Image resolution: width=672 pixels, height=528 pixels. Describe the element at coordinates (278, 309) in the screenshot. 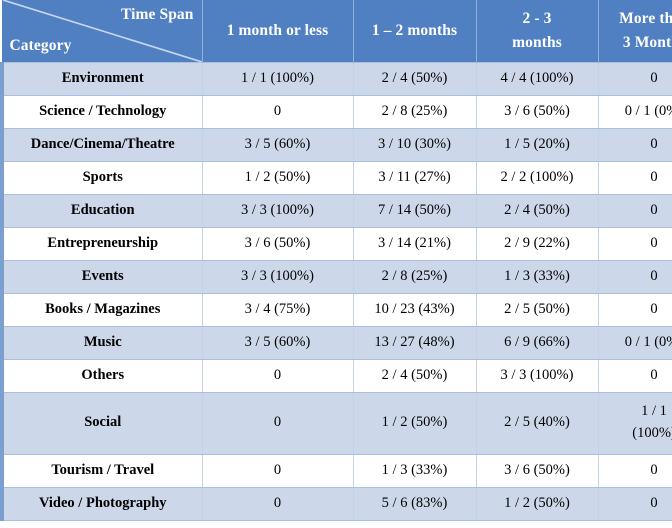

I see `cell-one-month-or-less: 3 / 4 (75%)` at that location.